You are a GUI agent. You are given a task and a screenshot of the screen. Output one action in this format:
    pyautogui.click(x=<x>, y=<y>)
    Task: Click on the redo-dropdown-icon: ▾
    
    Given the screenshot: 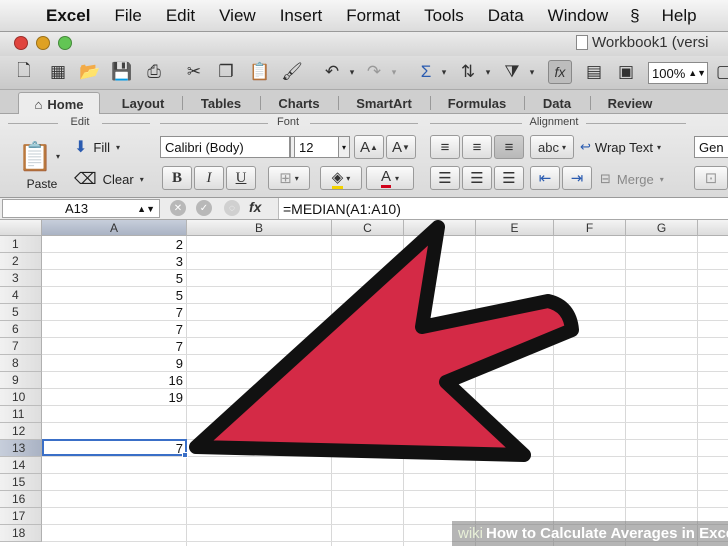 What is the action you would take?
    pyautogui.click(x=394, y=72)
    